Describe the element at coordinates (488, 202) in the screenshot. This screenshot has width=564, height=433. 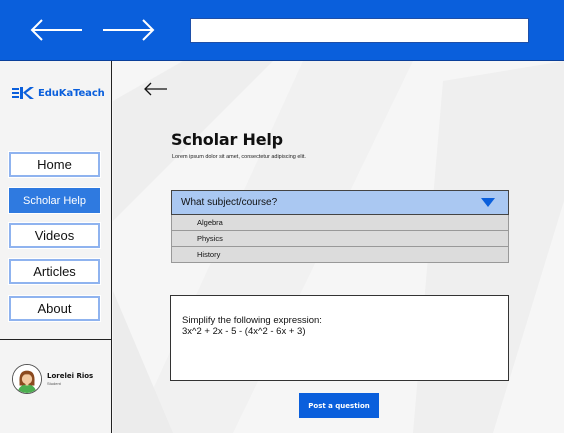
I see `triangle-down-icon` at that location.